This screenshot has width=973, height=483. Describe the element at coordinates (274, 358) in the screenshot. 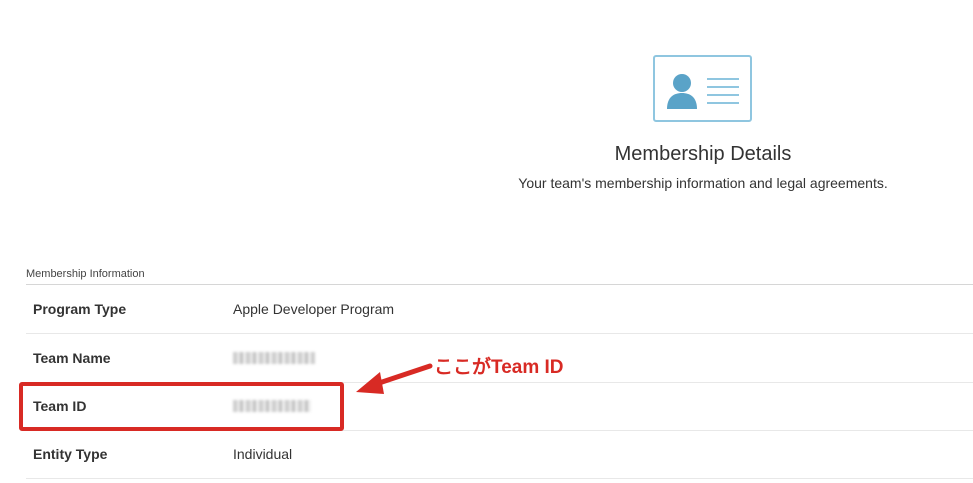

I see `redacted-team-name` at that location.